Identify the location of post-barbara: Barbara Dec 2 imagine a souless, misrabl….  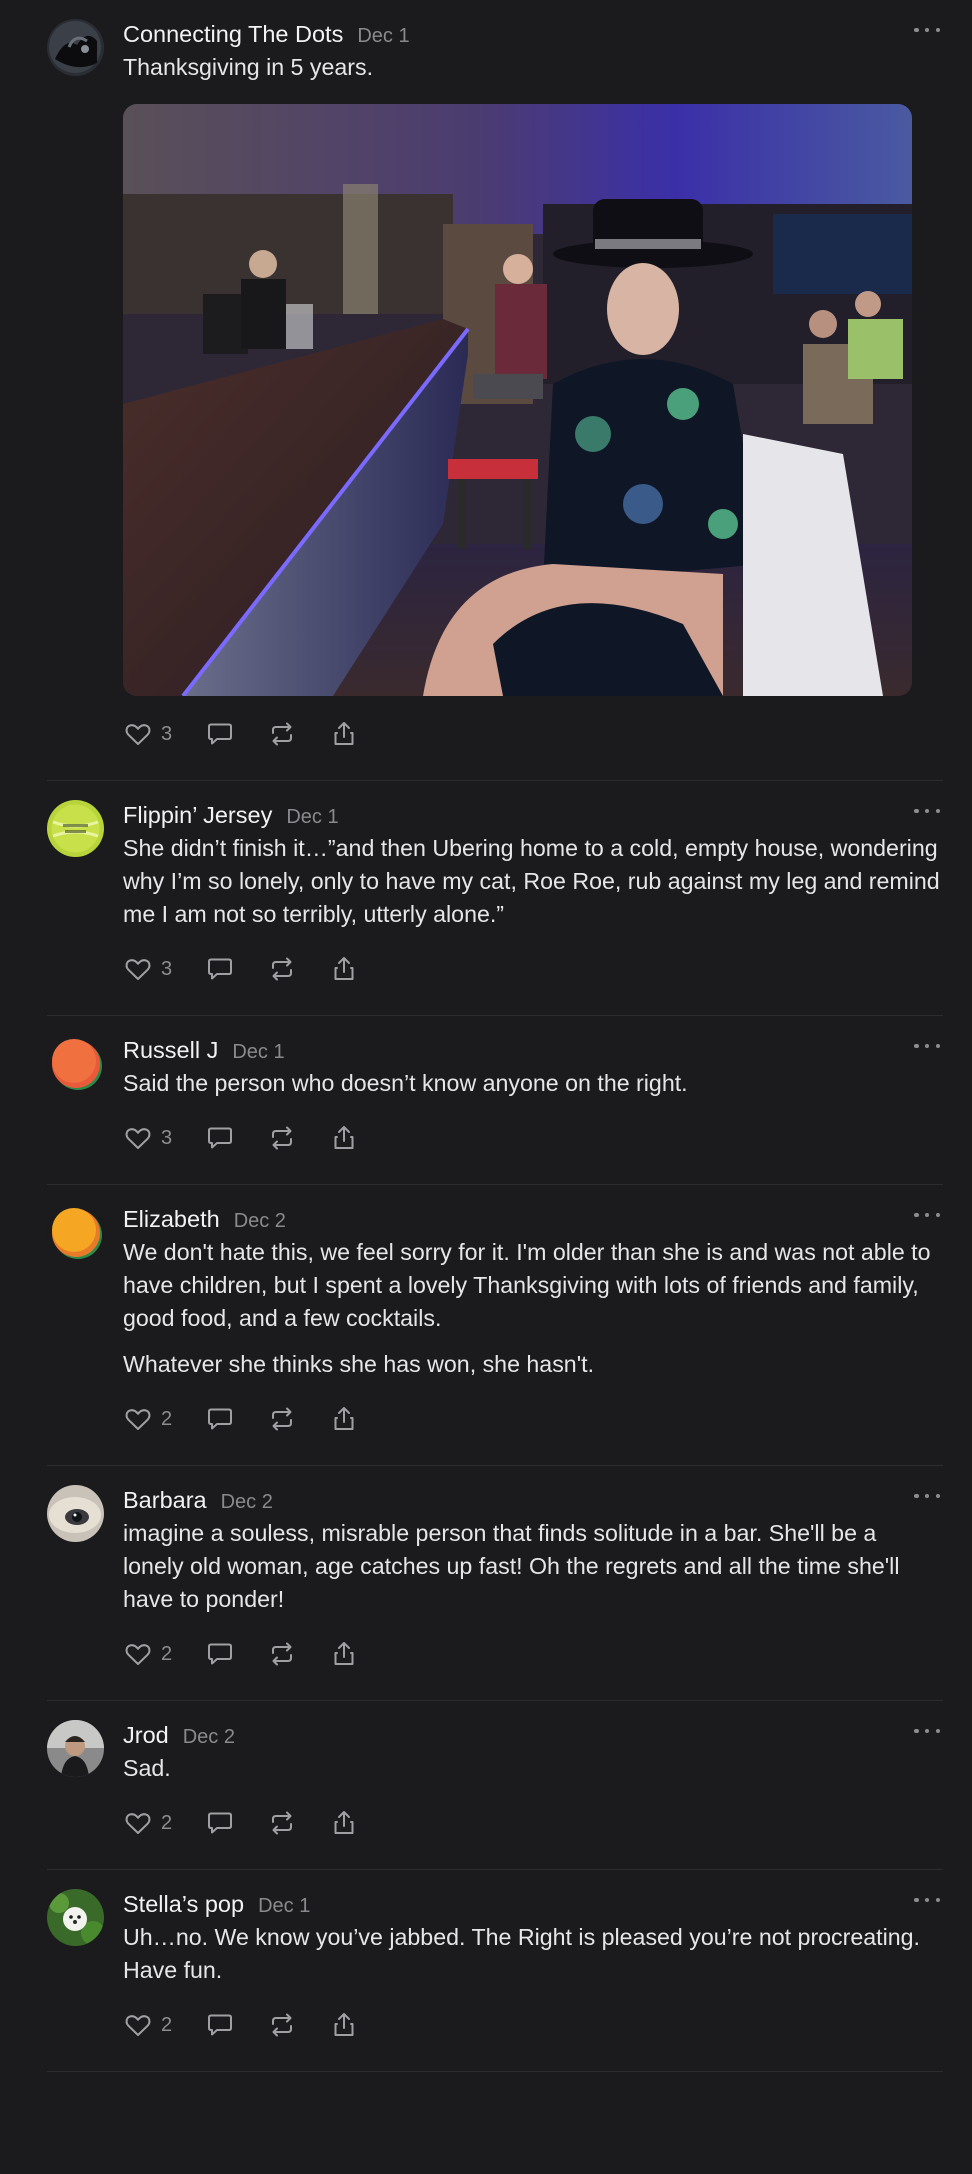
(495, 1583).